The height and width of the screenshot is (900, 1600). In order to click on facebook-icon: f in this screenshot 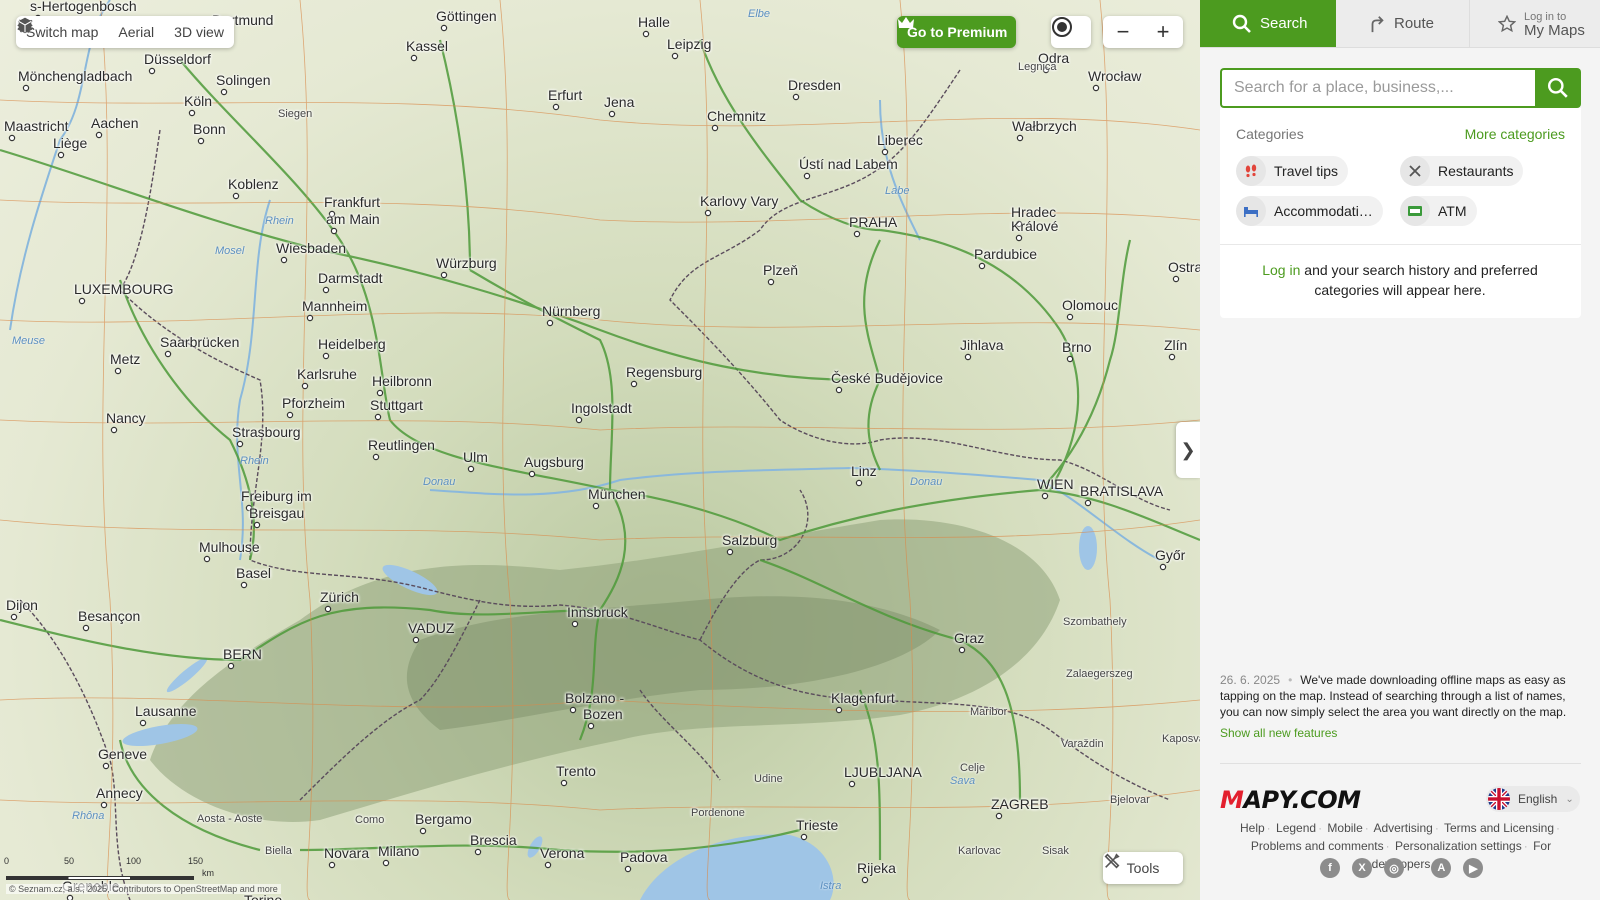, I will do `click(1330, 868)`.